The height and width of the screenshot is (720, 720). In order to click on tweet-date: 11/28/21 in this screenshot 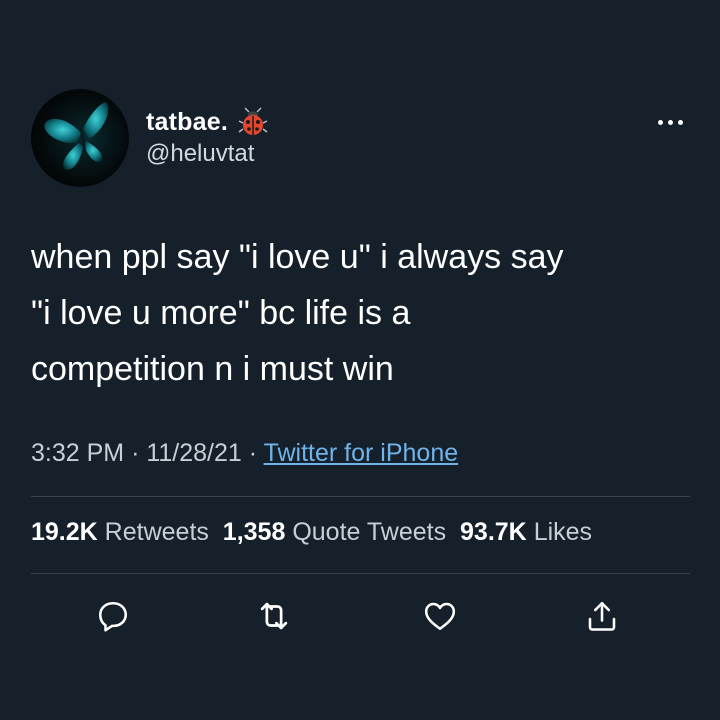, I will do `click(193, 453)`.